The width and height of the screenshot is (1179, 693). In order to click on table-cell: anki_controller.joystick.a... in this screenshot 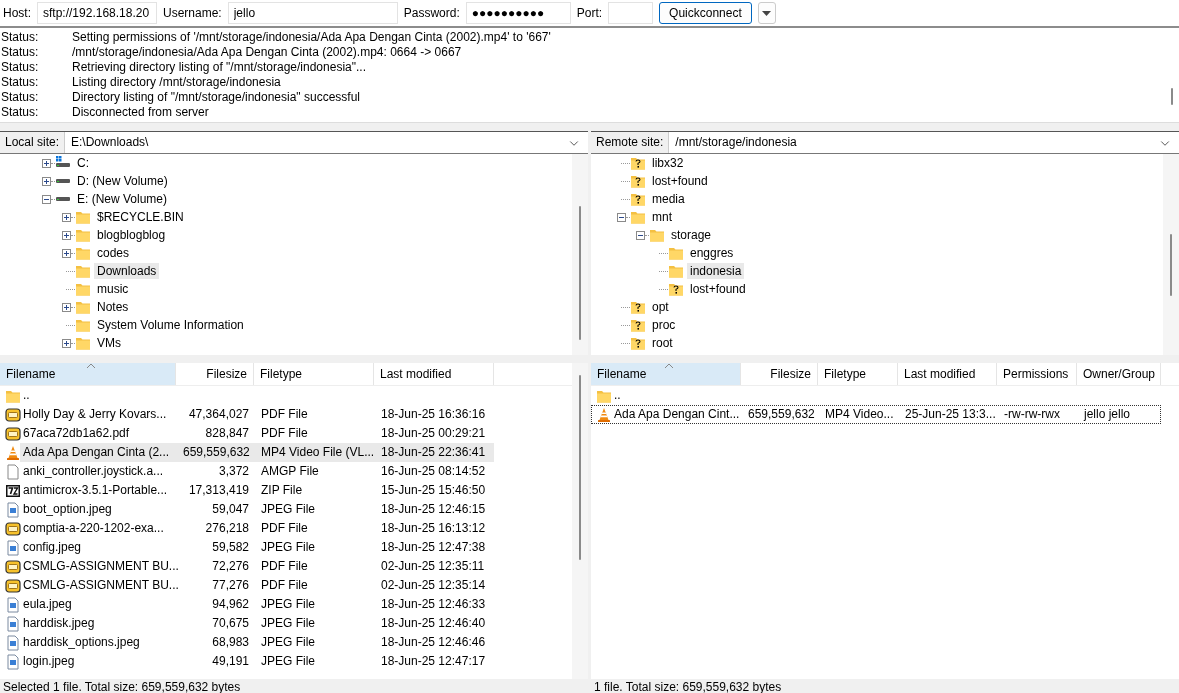, I will do `click(93, 471)`.